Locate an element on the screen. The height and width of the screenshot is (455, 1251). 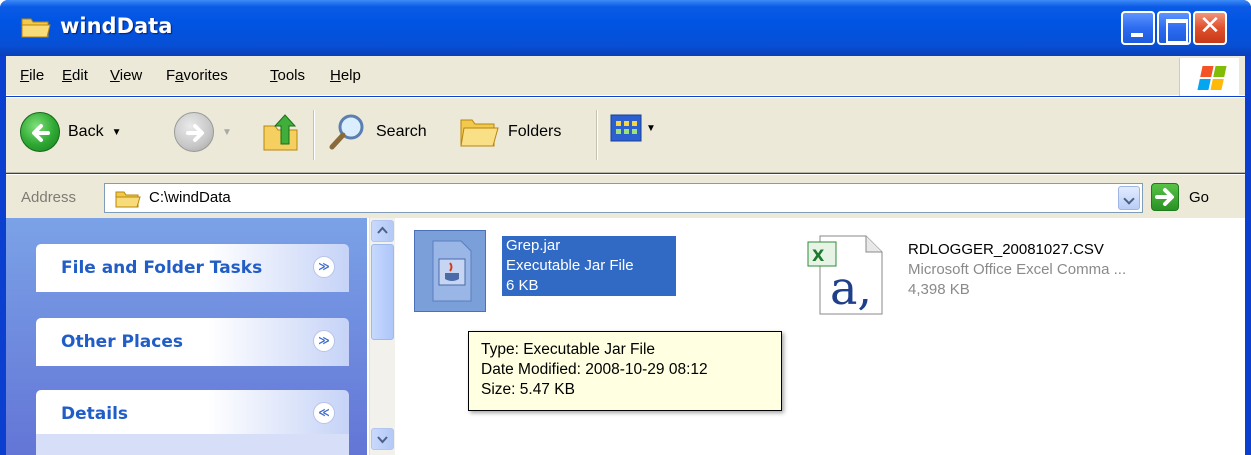
close-icon: ✕ is located at coordinates (1210, 26).